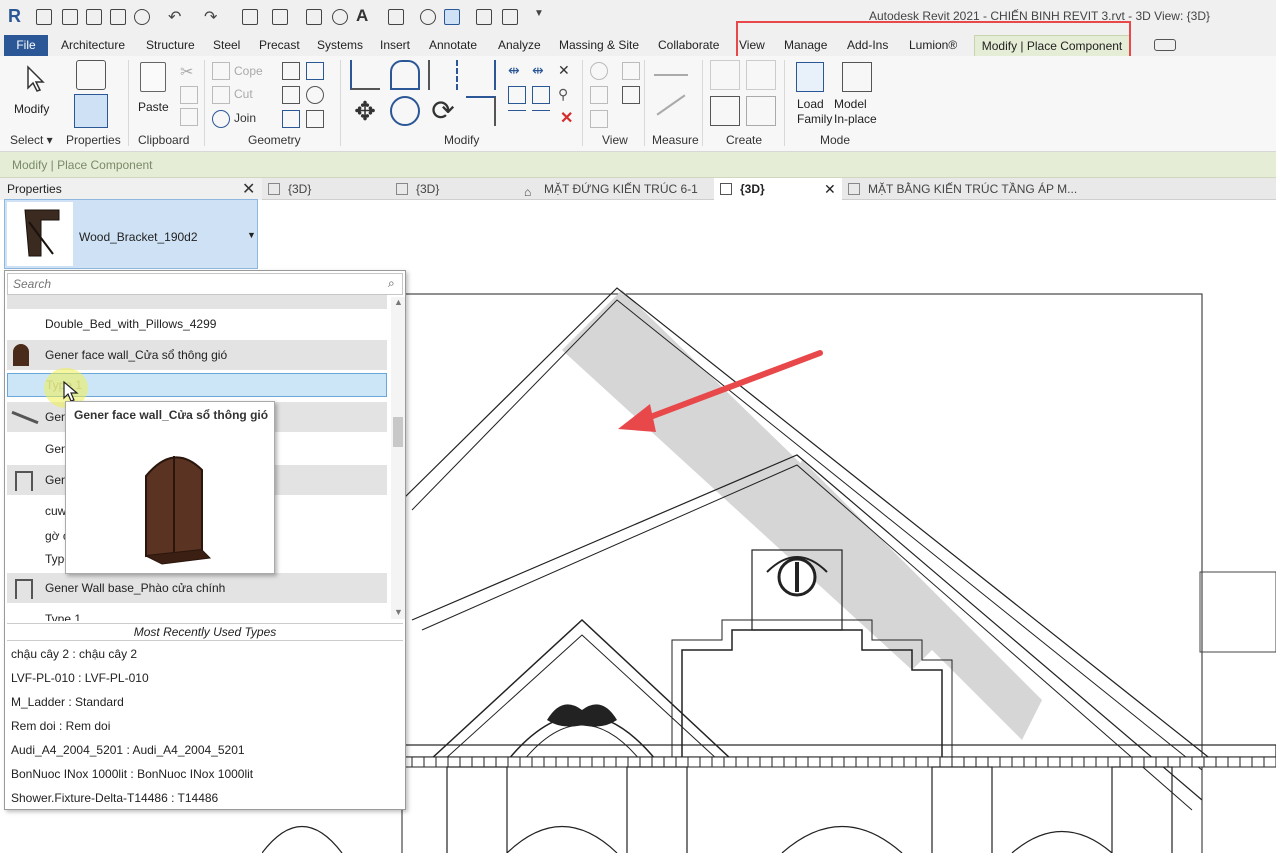 The image size is (1276, 853). What do you see at coordinates (405, 111) in the screenshot?
I see `copy-element-icon` at bounding box center [405, 111].